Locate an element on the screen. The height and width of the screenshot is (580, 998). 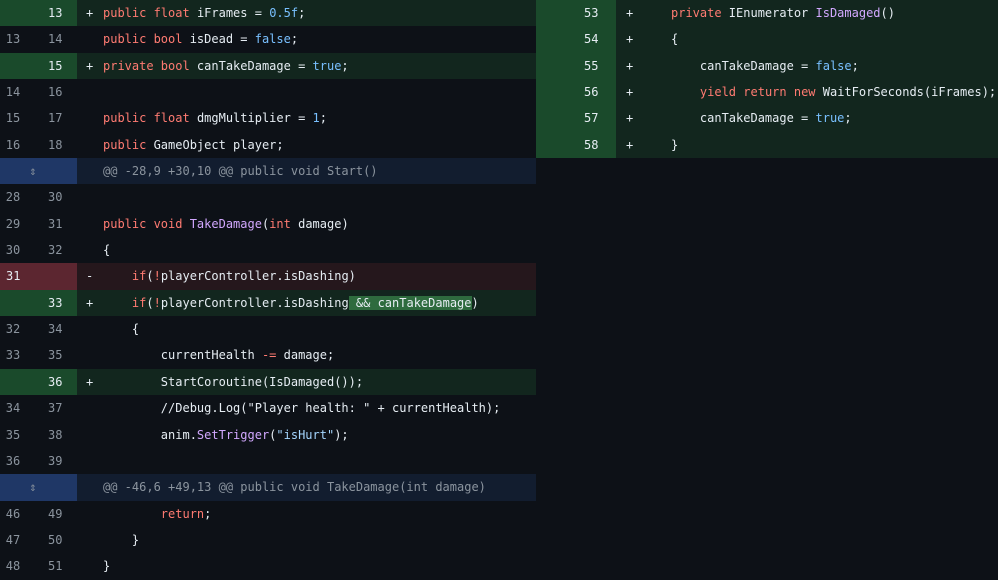
diff-line-row: 14 16 is located at coordinates (268, 92).